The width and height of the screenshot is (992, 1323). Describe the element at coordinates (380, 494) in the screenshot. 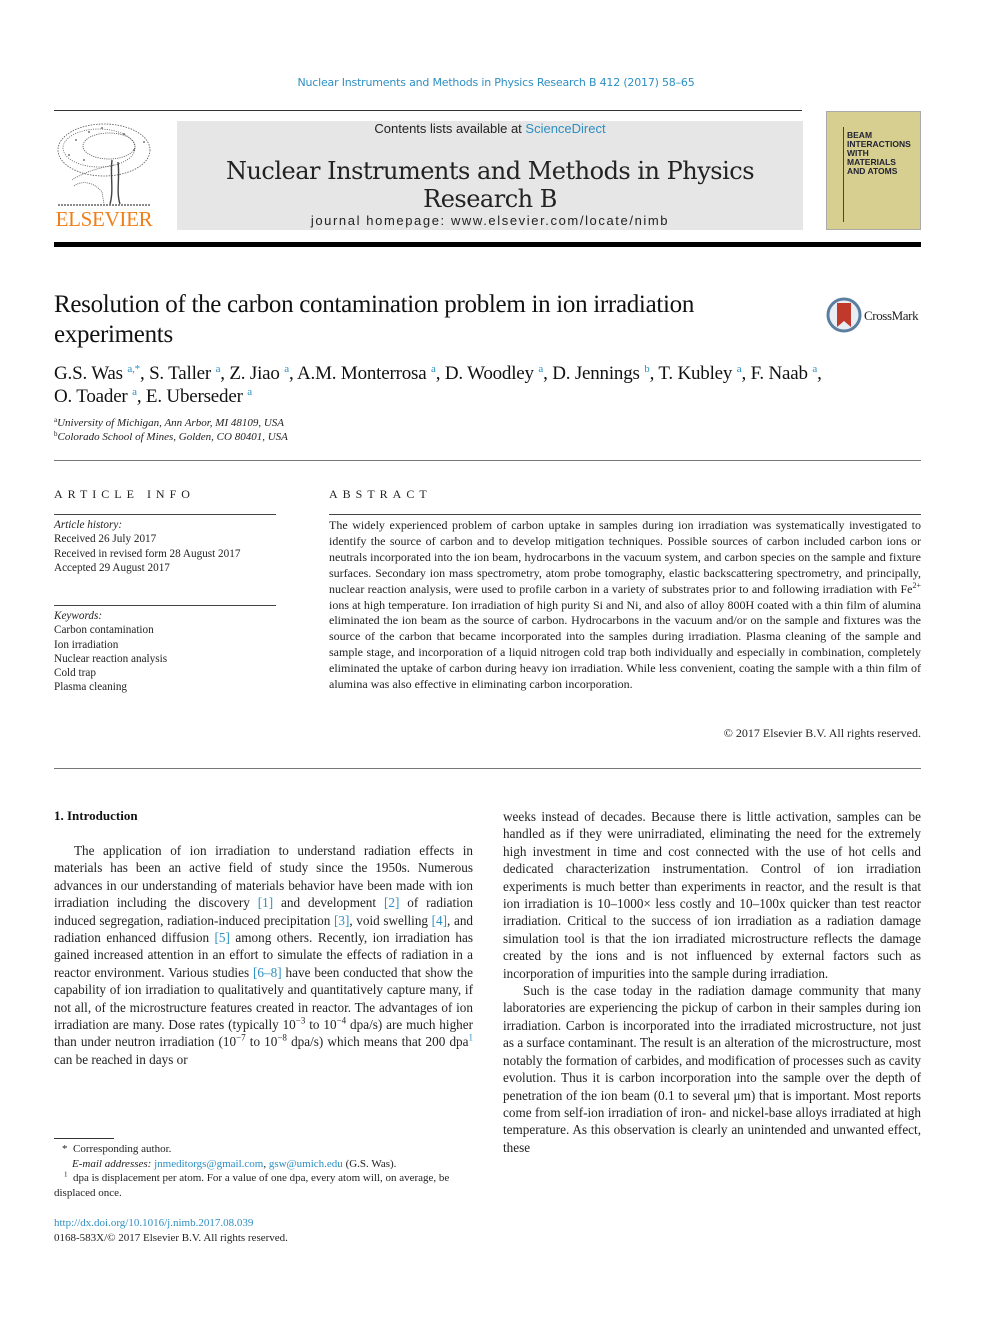

I see `abstract-heading: ABSTRACT` at that location.